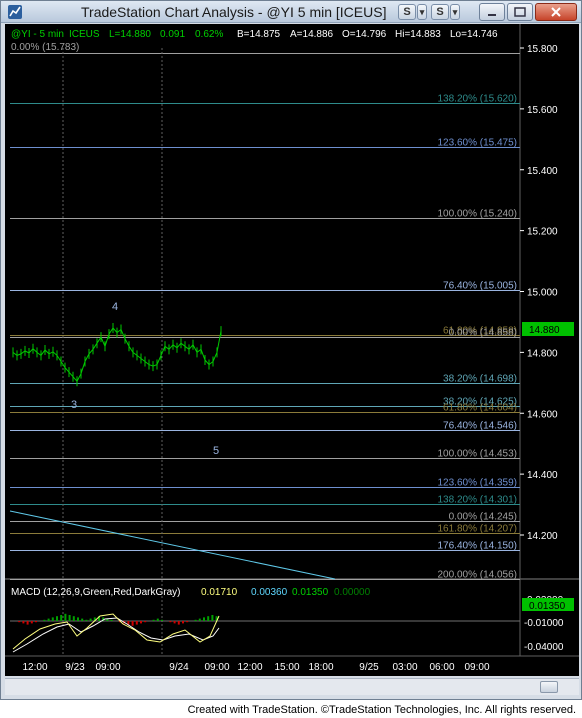 The width and height of the screenshot is (582, 718). What do you see at coordinates (269, 592) in the screenshot?
I see `macd-signal-value: 0.00360` at bounding box center [269, 592].